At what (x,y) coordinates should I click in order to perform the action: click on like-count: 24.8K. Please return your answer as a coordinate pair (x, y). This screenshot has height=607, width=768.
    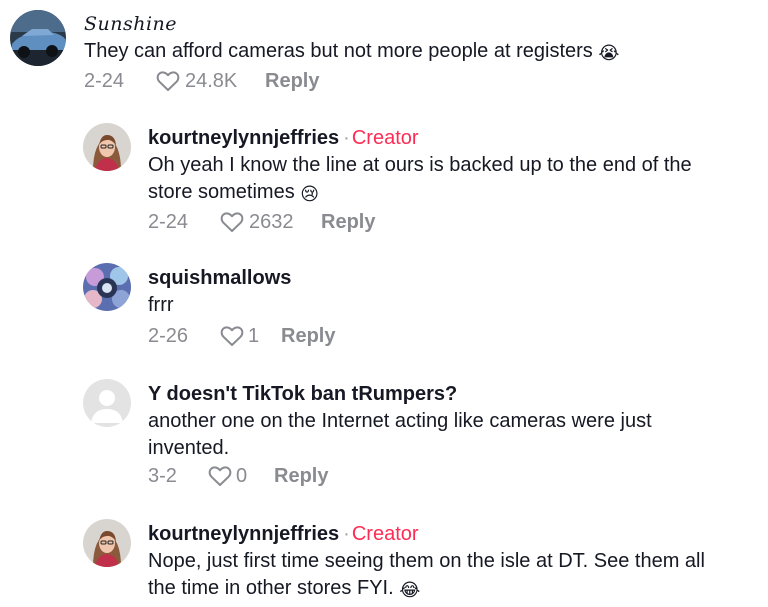
    Looking at the image, I should click on (211, 81).